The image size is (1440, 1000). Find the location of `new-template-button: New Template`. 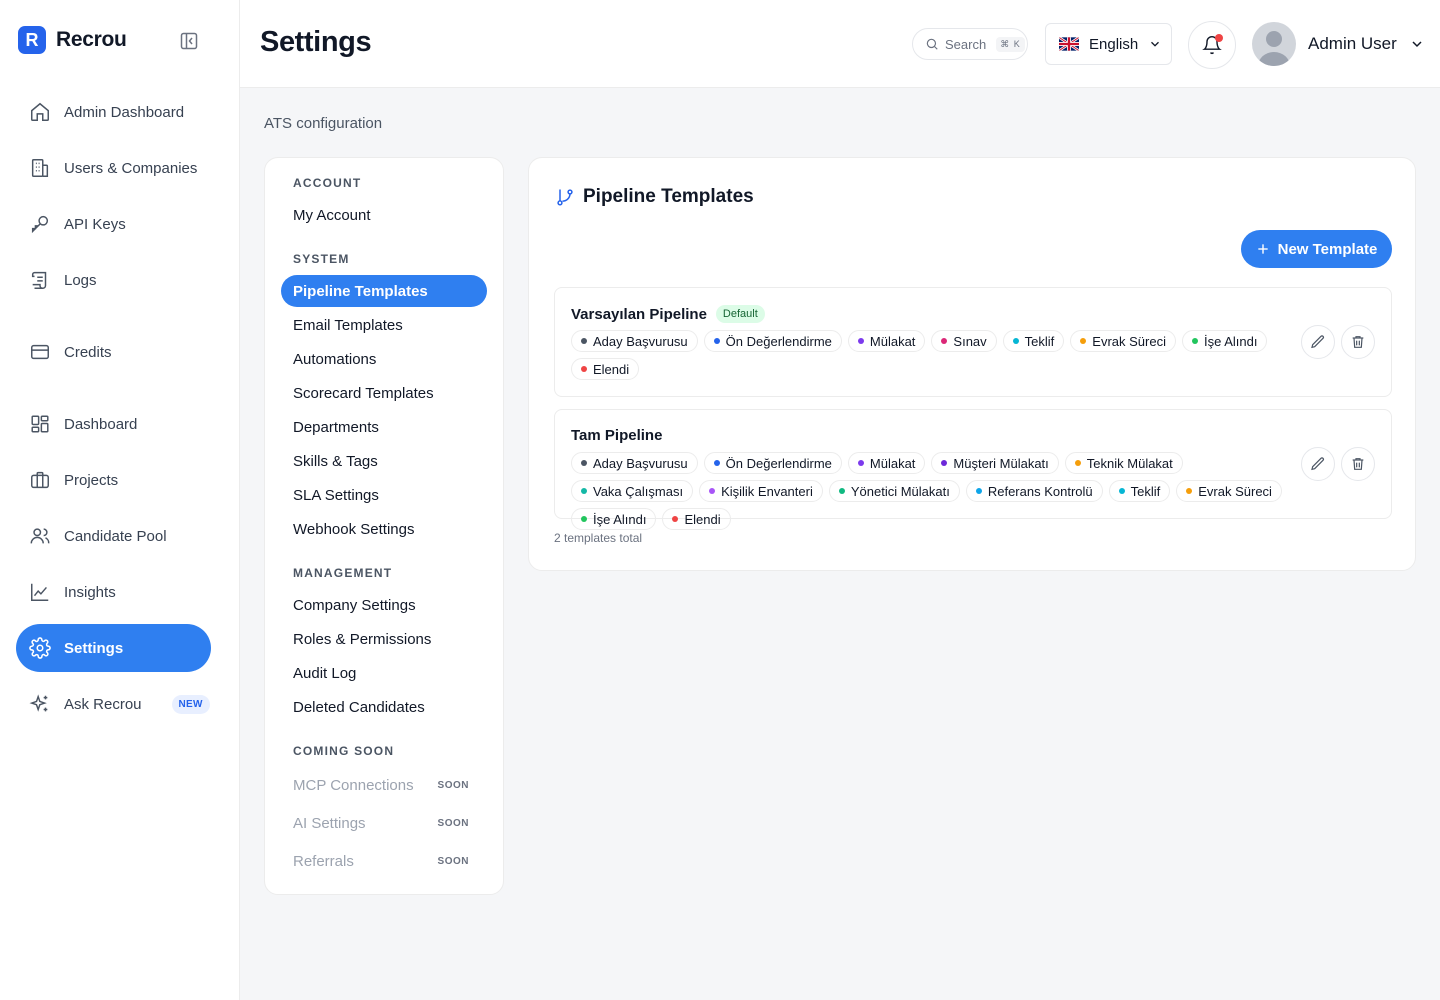

new-template-button: New Template is located at coordinates (1316, 249).